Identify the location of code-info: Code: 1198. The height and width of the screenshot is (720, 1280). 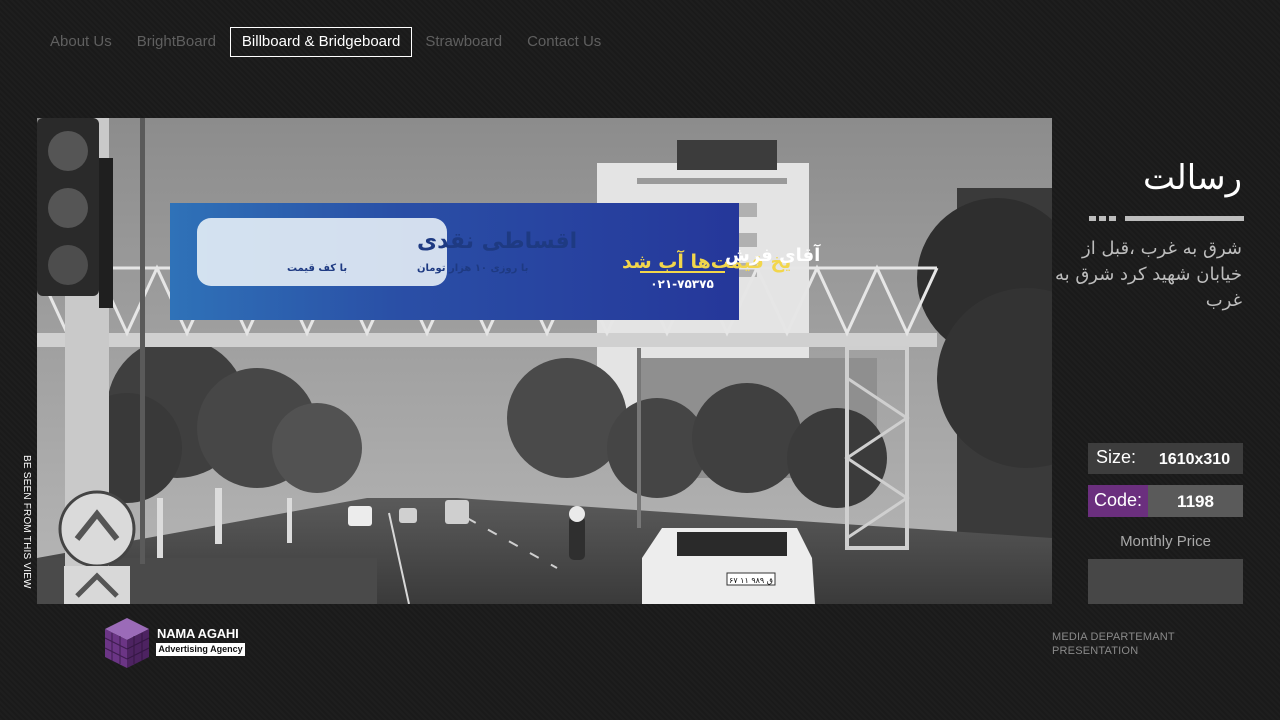
(1165, 501).